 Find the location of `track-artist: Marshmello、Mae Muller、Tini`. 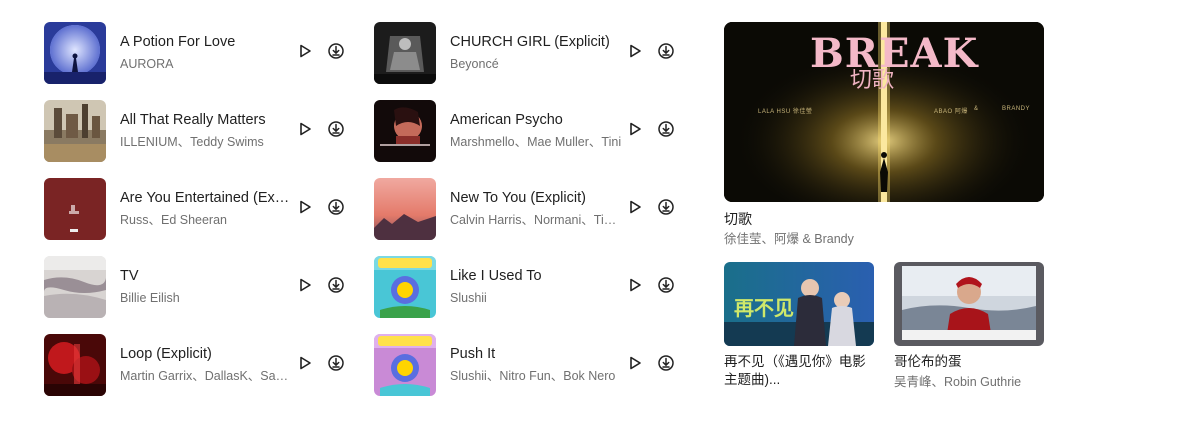

track-artist: Marshmello、Mae Muller、Tini is located at coordinates (536, 142).